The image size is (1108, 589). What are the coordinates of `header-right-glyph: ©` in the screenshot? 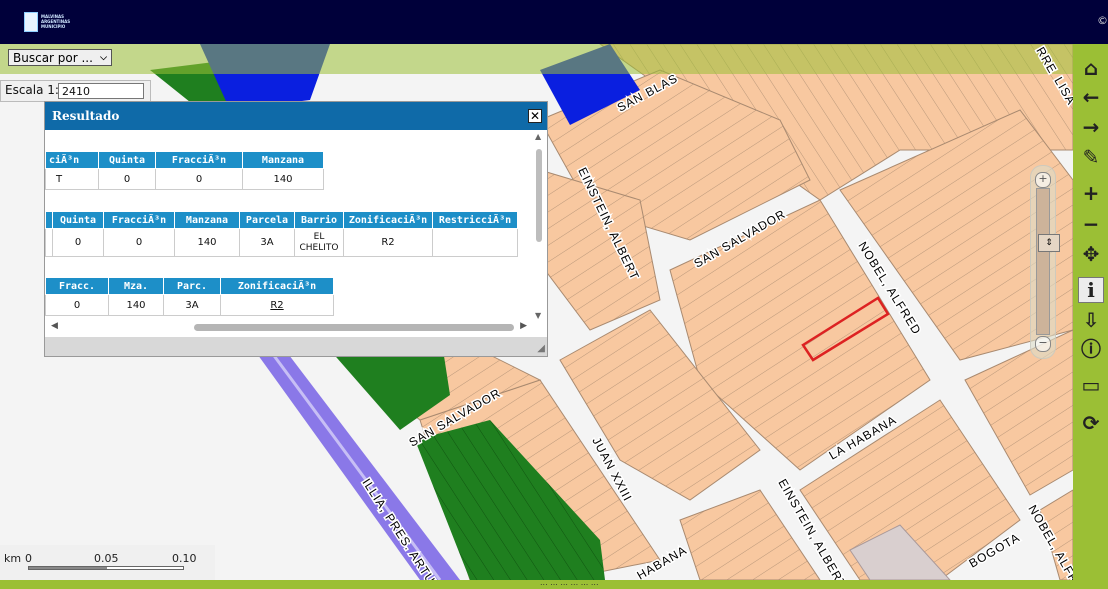 It's located at (1102, 20).